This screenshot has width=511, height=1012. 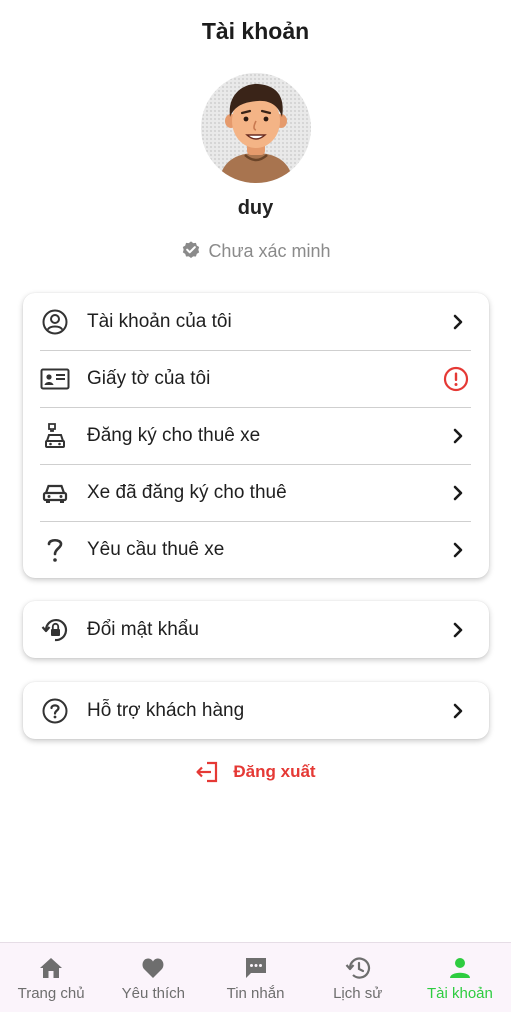 I want to click on menu-item-label: Giấy tờ của tôi, so click(x=149, y=378).